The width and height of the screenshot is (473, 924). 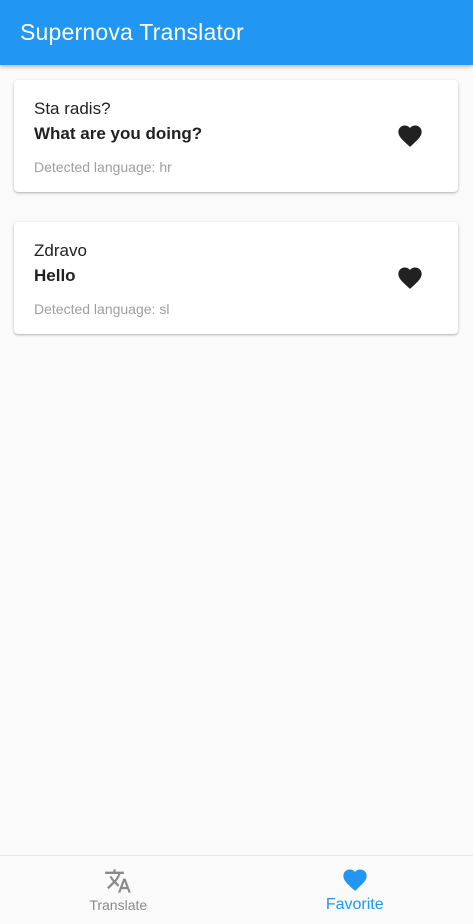 I want to click on nav-item-favorite: Favorite, so click(x=355, y=890).